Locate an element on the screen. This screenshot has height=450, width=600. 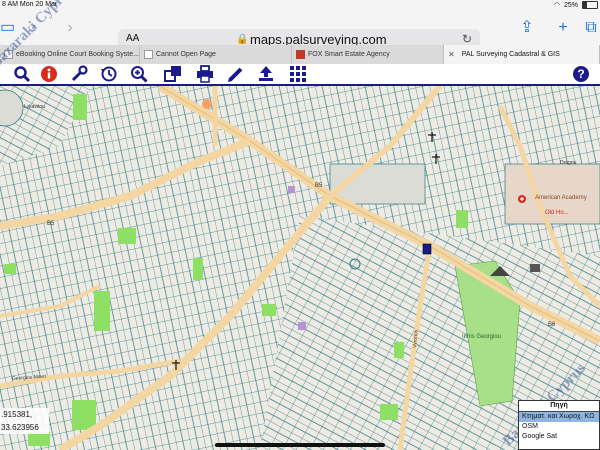
gis-toolbar: ? is located at coordinates (300, 75).